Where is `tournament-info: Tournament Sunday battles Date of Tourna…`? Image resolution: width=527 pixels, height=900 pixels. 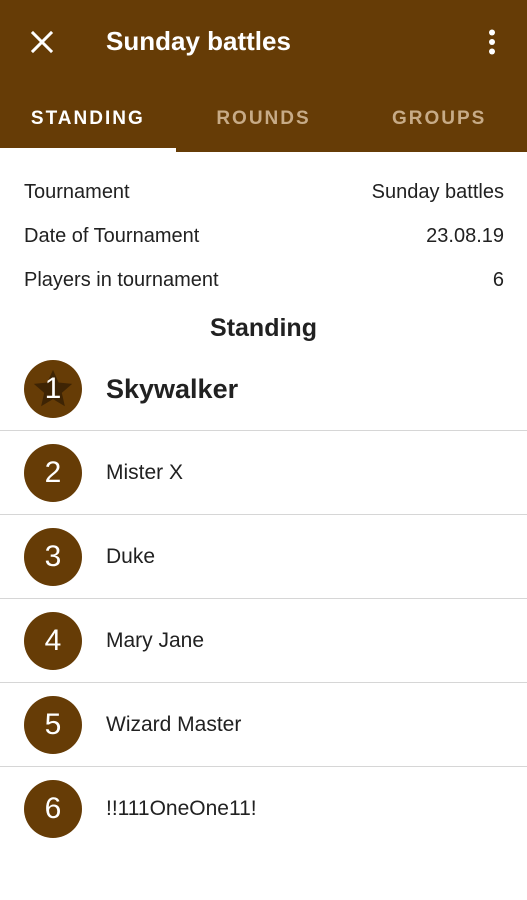
tournament-info: Tournament Sunday battles Date of Tourna… is located at coordinates (264, 236).